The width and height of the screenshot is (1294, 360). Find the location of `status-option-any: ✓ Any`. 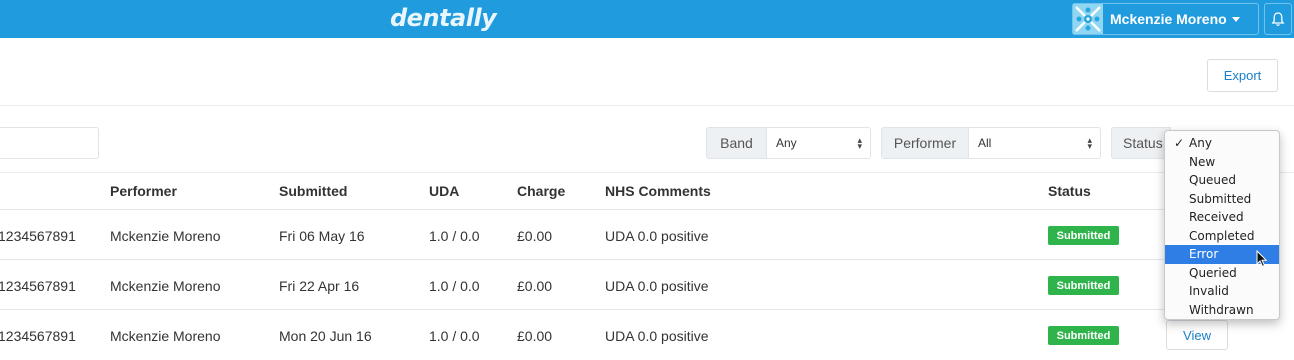

status-option-any: ✓ Any is located at coordinates (1222, 143).